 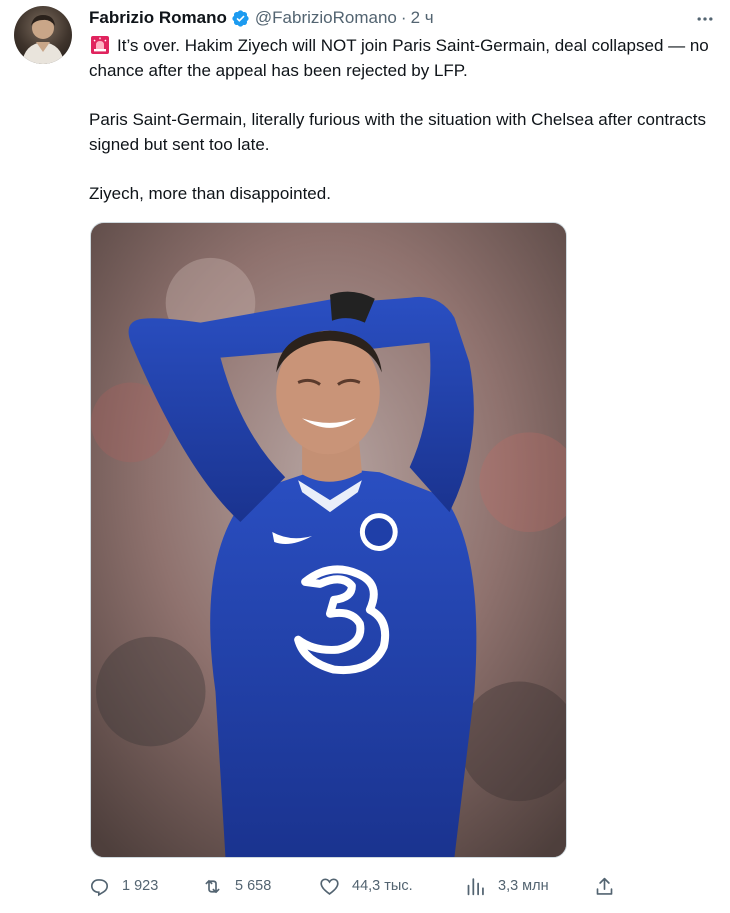 I want to click on share-icon, so click(x=604, y=886).